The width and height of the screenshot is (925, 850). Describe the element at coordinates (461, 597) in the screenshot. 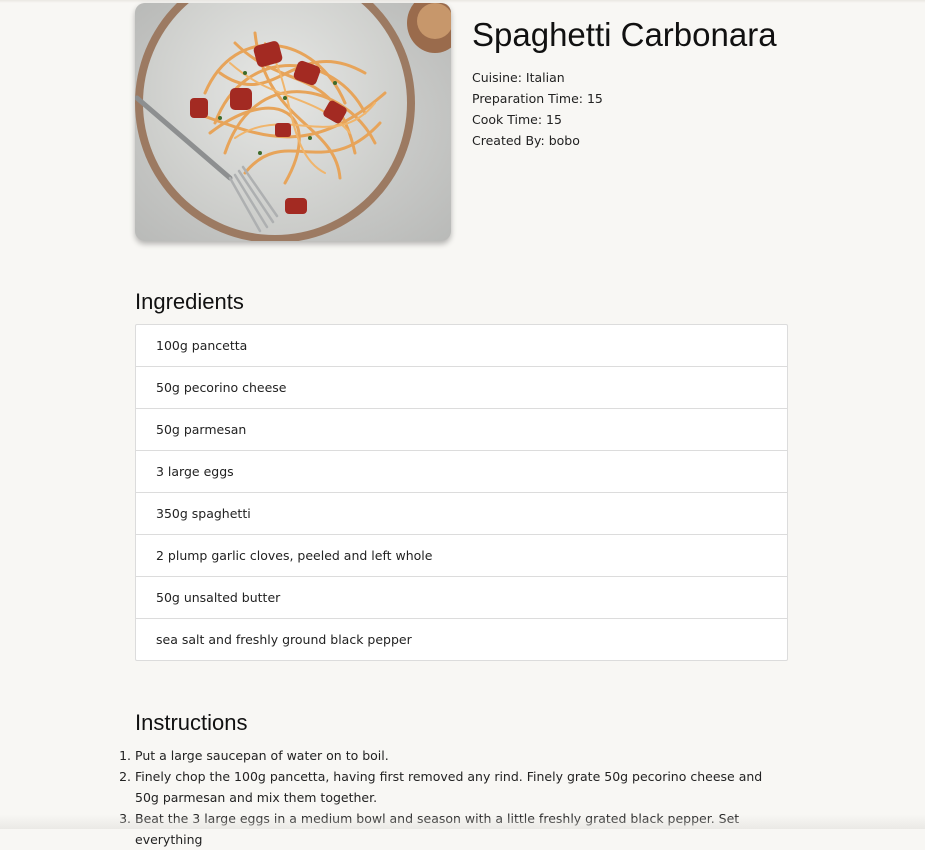

I see `ingredient-item: 50g unsalted butter` at that location.